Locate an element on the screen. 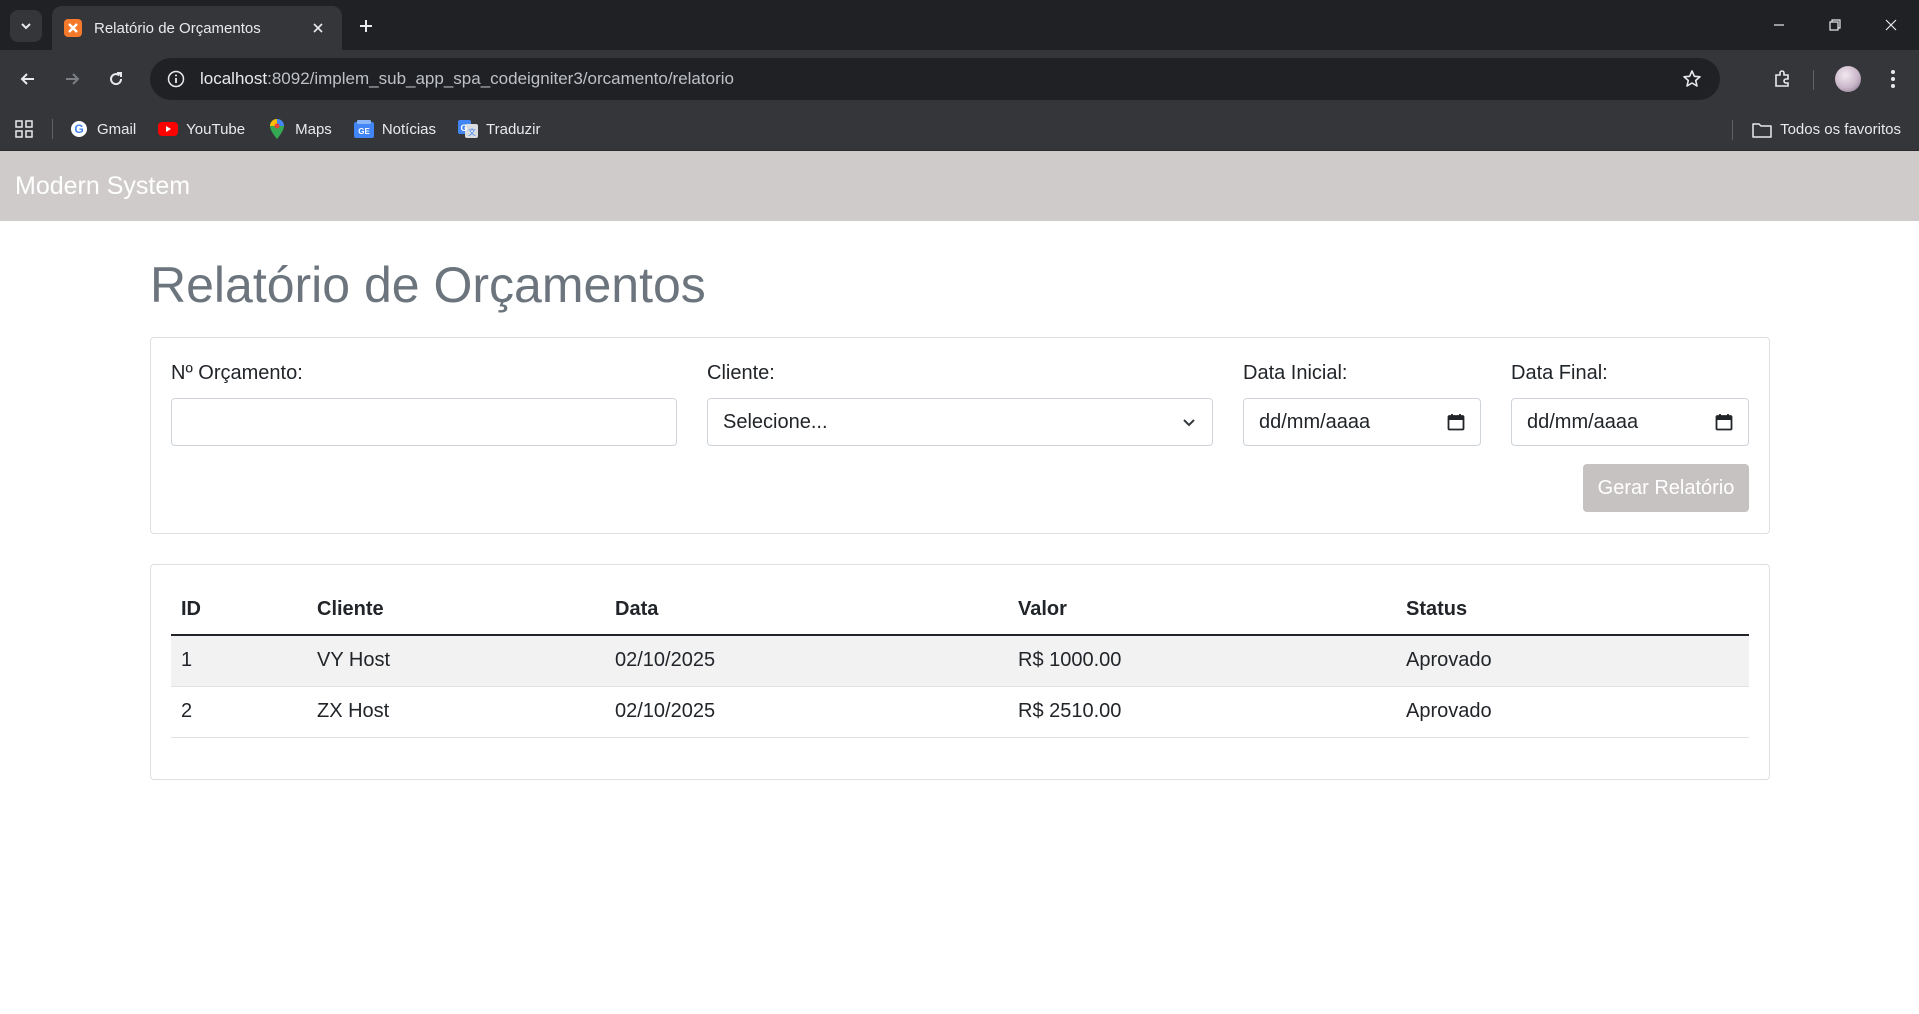 This screenshot has height=1014, width=1919. folder-icon is located at coordinates (1762, 130).